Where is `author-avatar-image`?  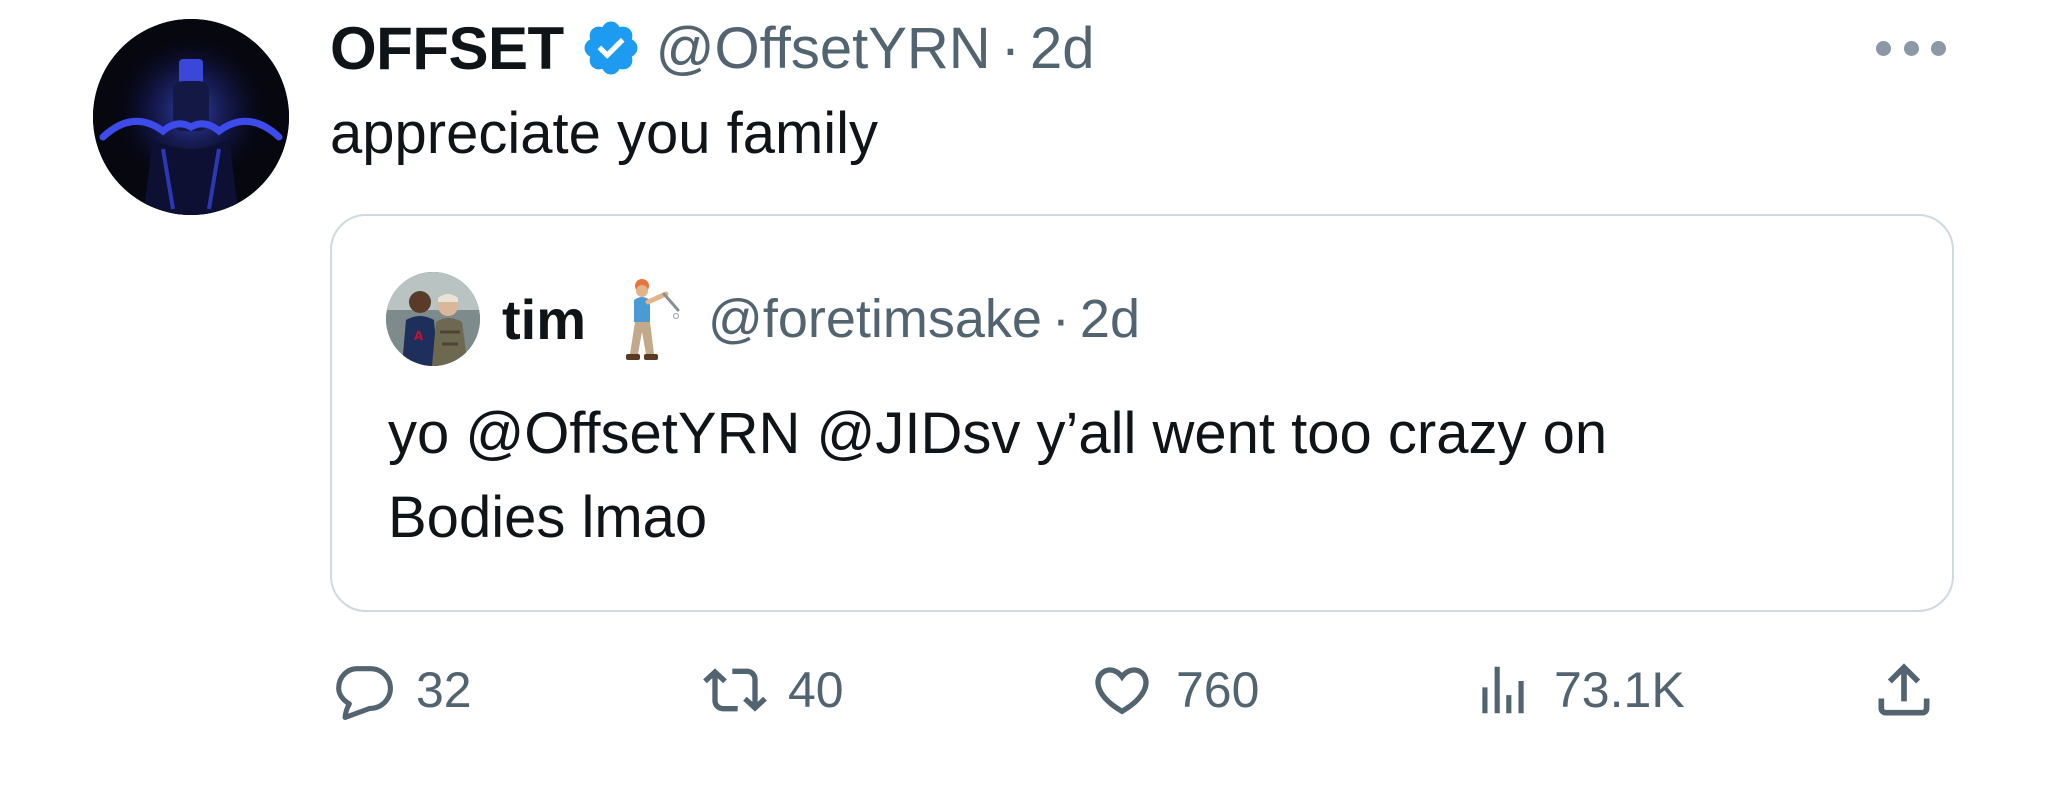
author-avatar-image is located at coordinates (191, 117).